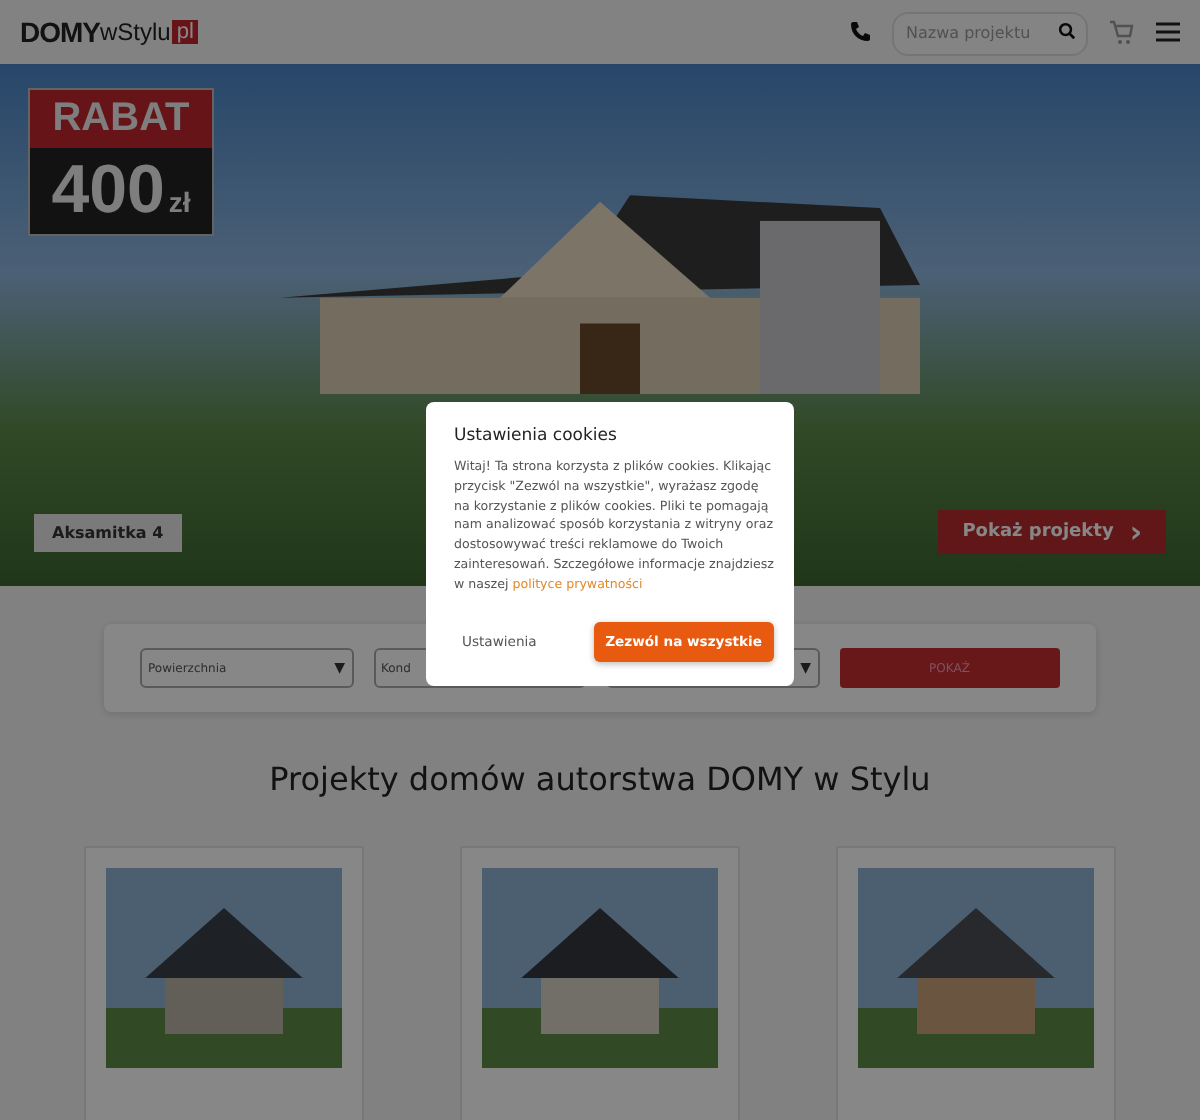 The width and height of the screenshot is (1200, 1120). Describe the element at coordinates (108, 533) in the screenshot. I see `project-name-label: Aksamitka 4` at that location.